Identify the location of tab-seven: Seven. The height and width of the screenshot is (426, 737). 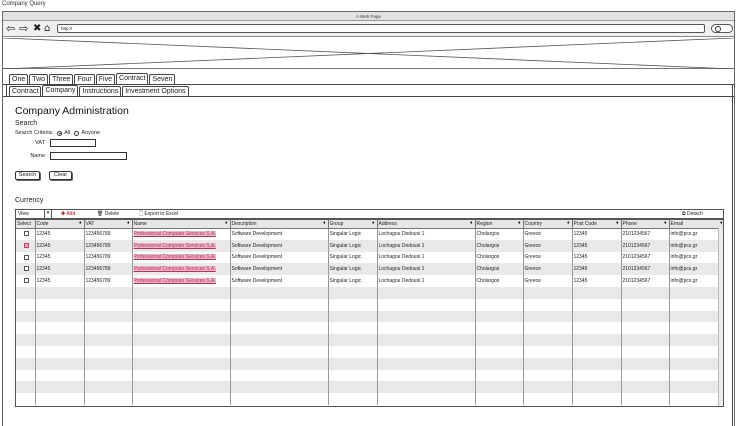
(162, 79).